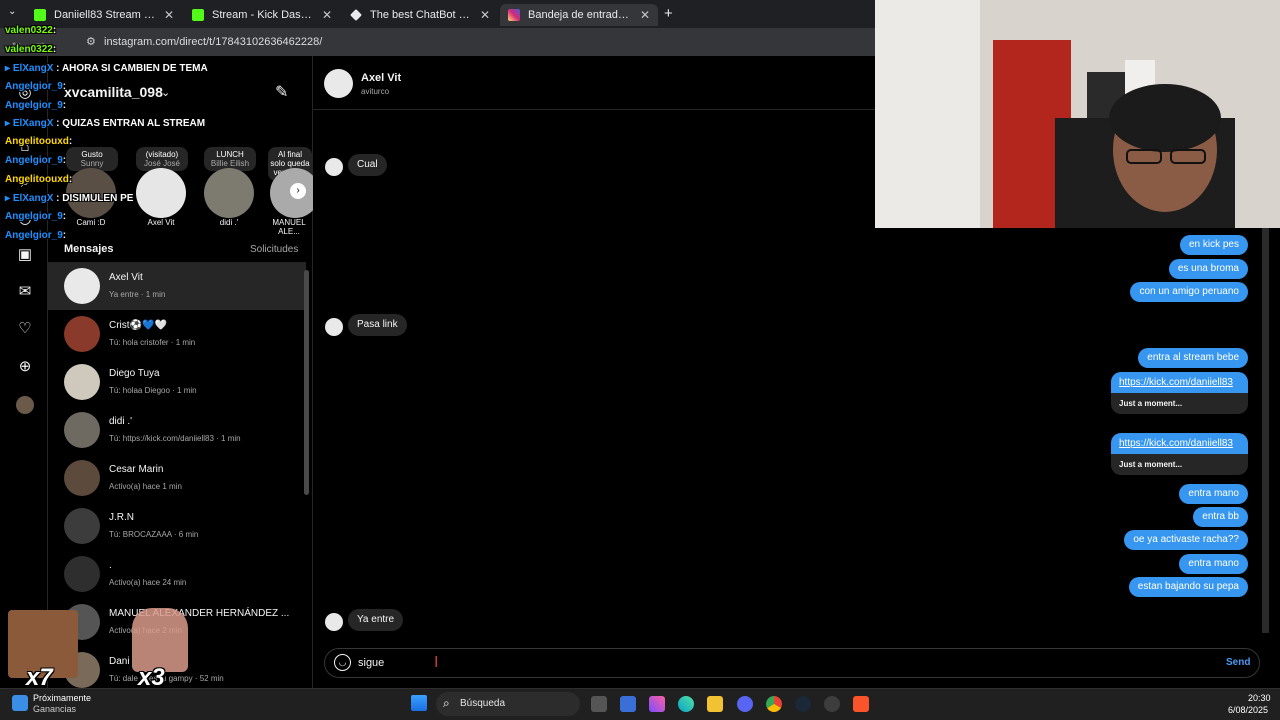  Describe the element at coordinates (446, 703) in the screenshot. I see `search-icon: ⌕` at that location.